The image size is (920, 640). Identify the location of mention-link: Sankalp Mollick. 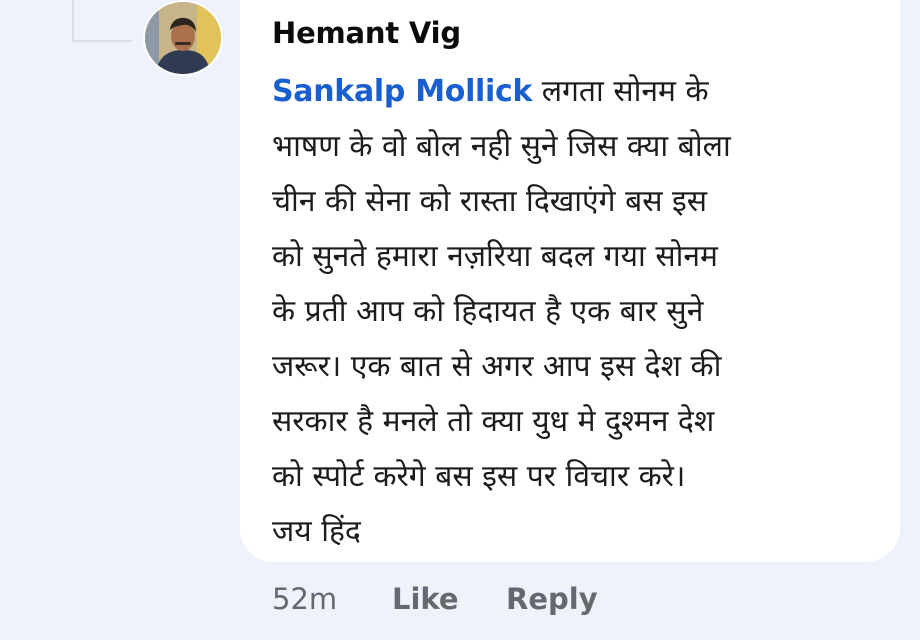
(402, 91).